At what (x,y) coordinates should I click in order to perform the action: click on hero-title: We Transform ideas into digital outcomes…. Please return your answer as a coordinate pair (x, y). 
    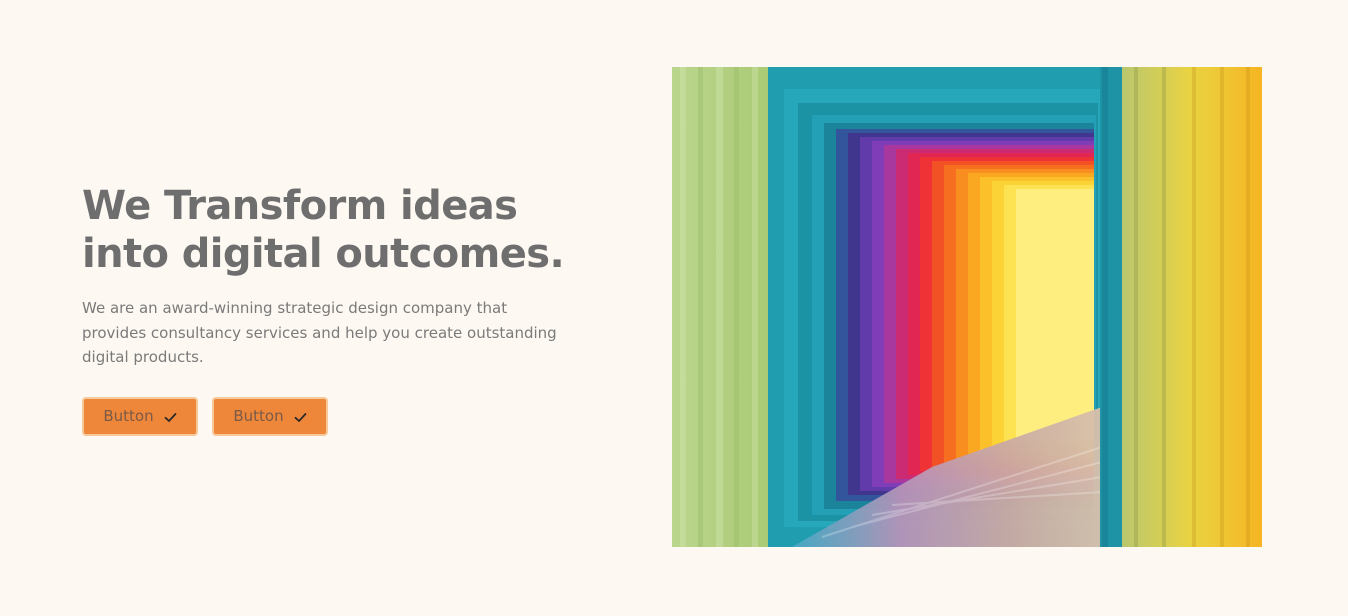
    Looking at the image, I should click on (323, 230).